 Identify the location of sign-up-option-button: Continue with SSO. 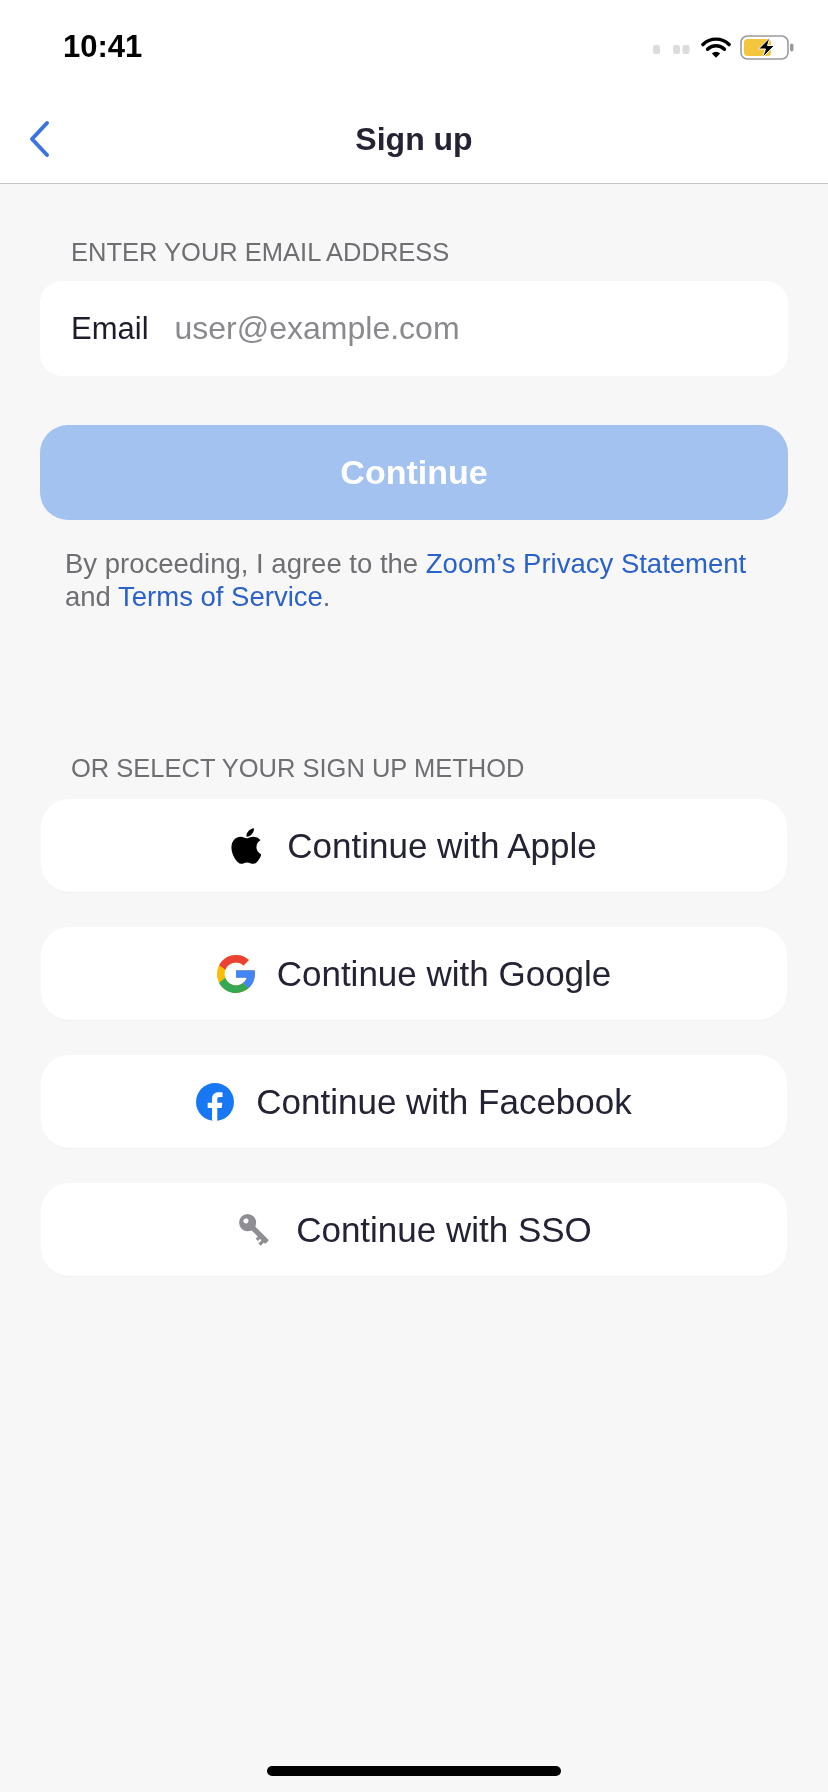
(414, 1229).